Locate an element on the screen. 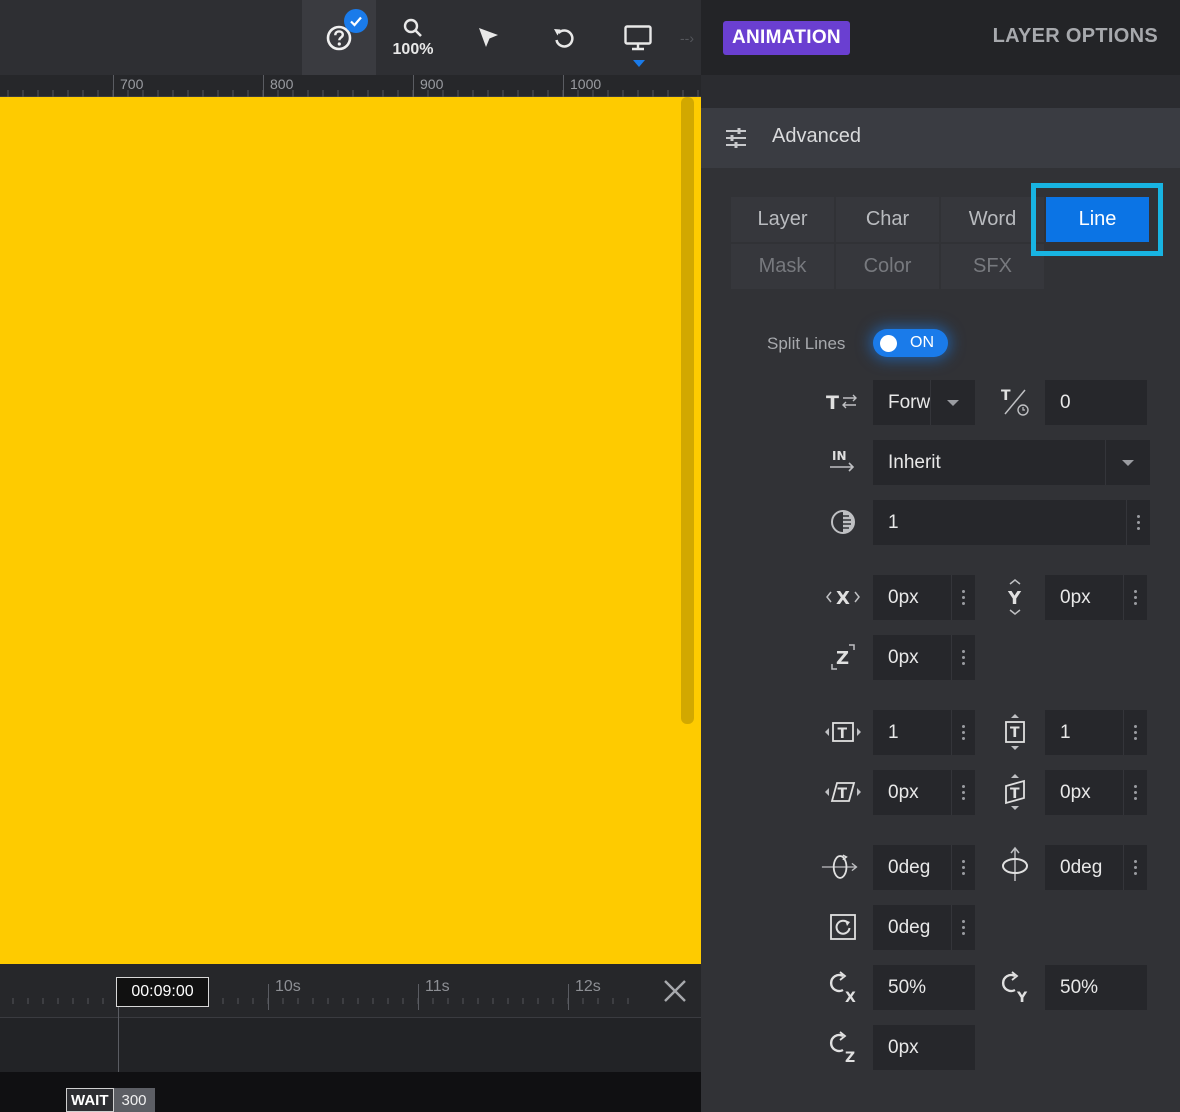 The width and height of the screenshot is (1180, 1112). split-tab-word: Word is located at coordinates (992, 219).